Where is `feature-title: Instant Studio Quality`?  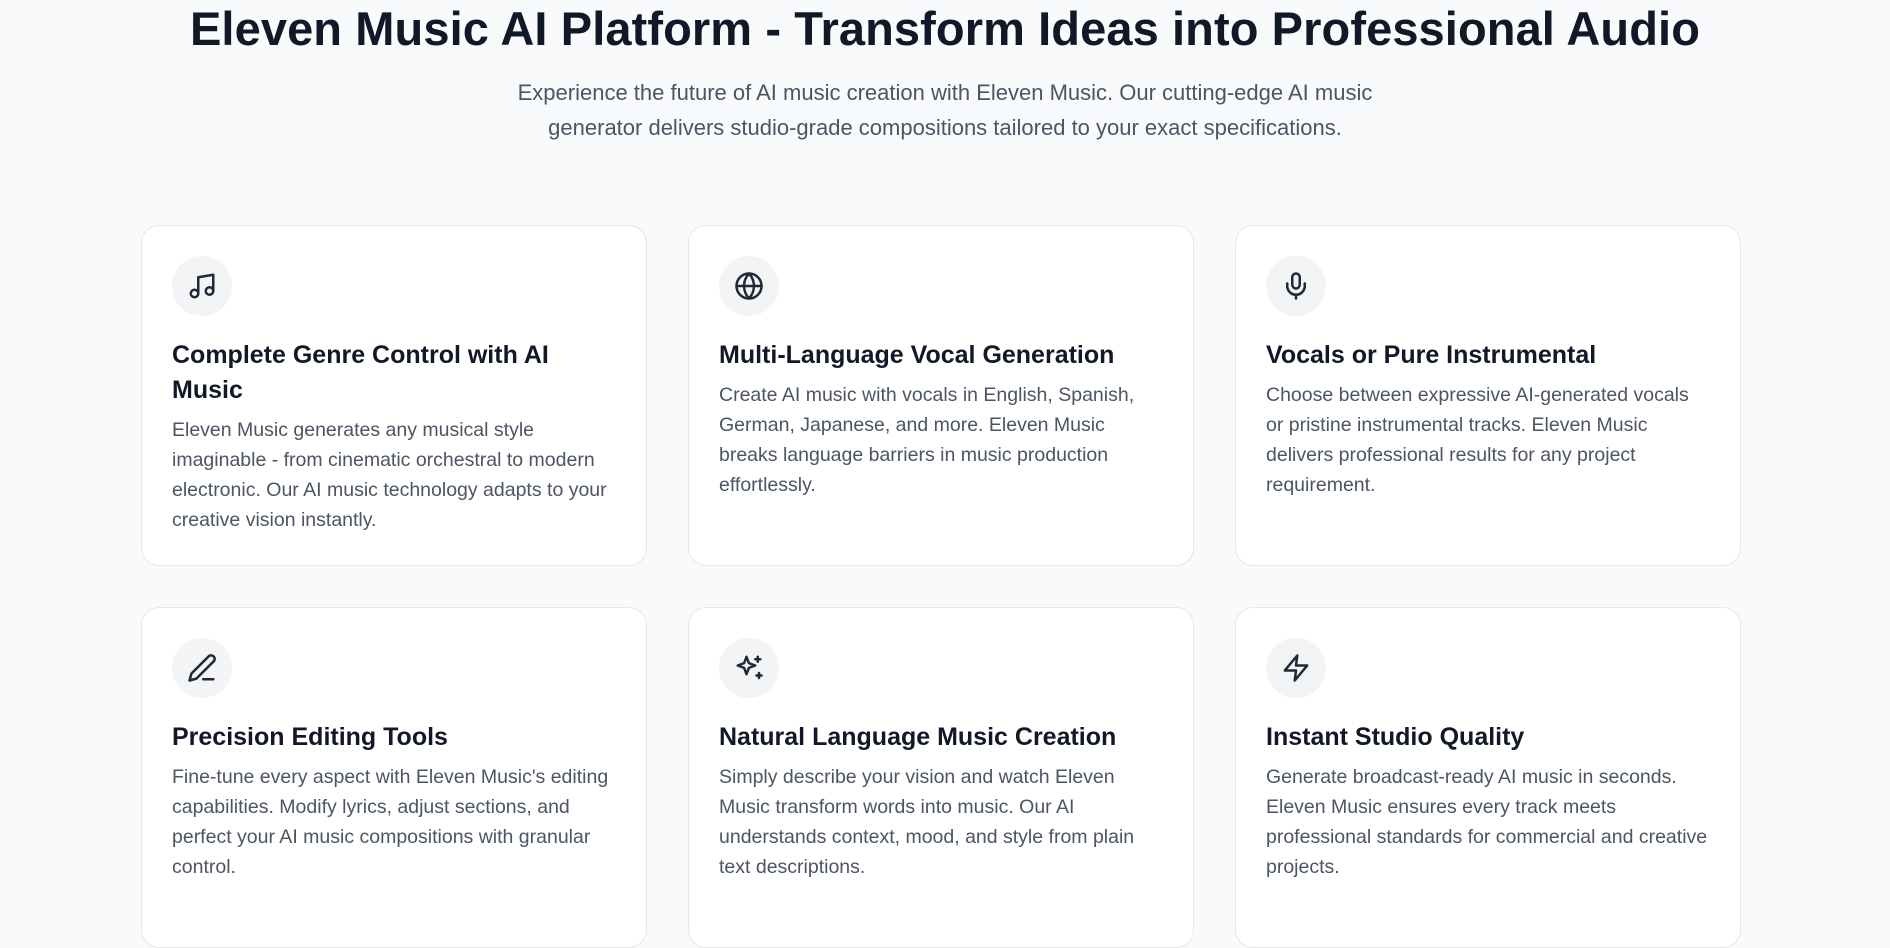 feature-title: Instant Studio Quality is located at coordinates (1395, 737).